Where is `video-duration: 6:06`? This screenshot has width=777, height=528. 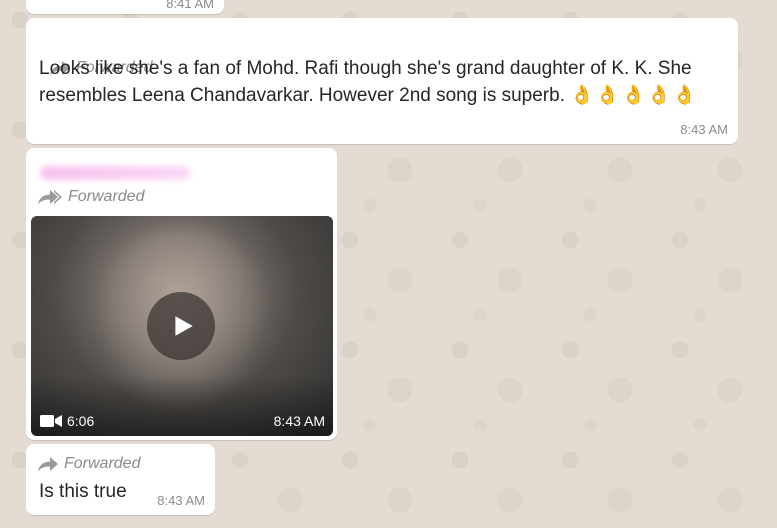 video-duration: 6:06 is located at coordinates (67, 421).